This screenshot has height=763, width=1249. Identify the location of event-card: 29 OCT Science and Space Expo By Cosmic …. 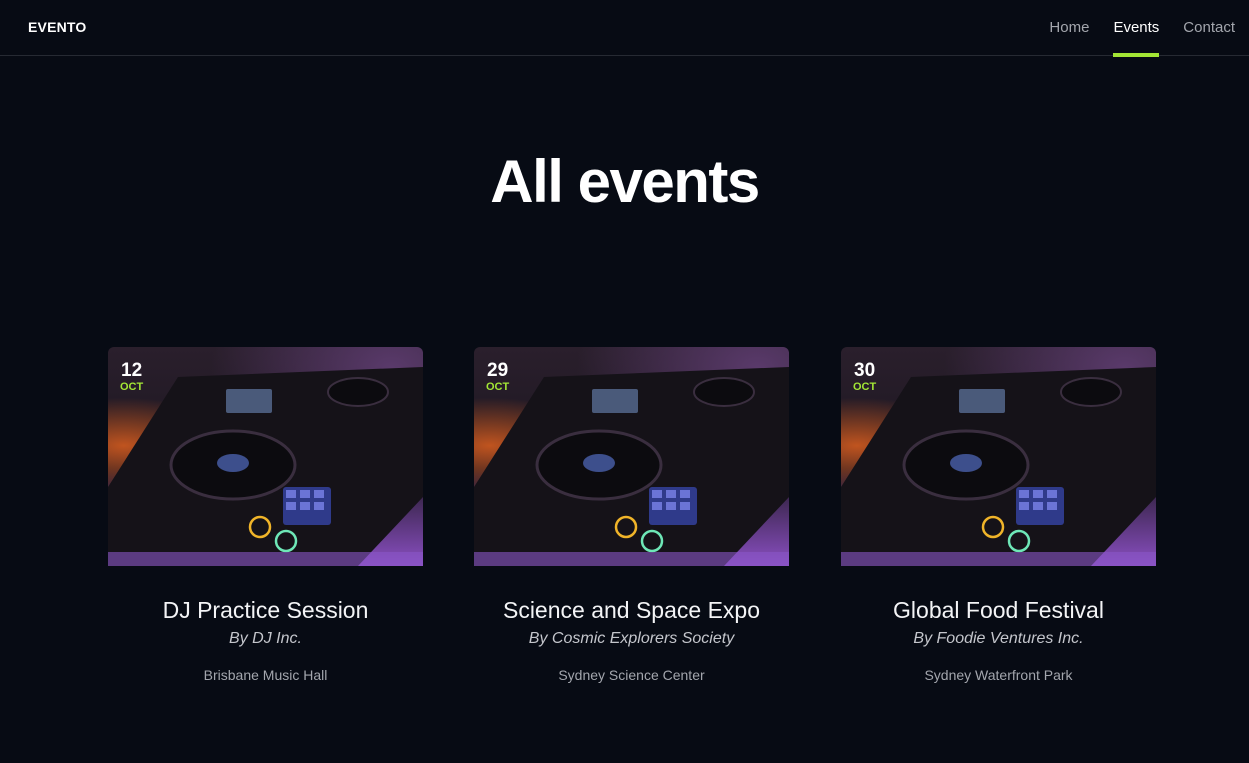
(631, 515).